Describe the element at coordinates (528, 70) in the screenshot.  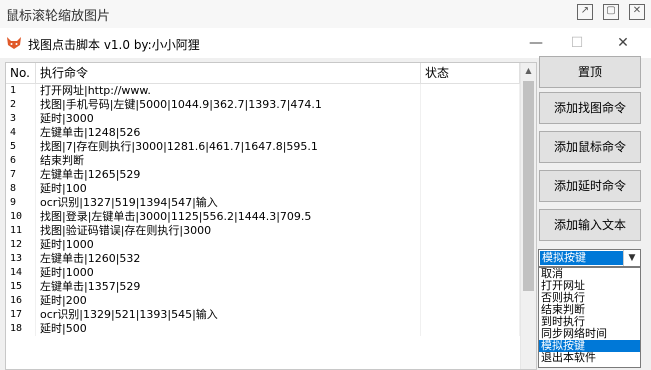
I see `scroll-up-icon: ▲` at that location.